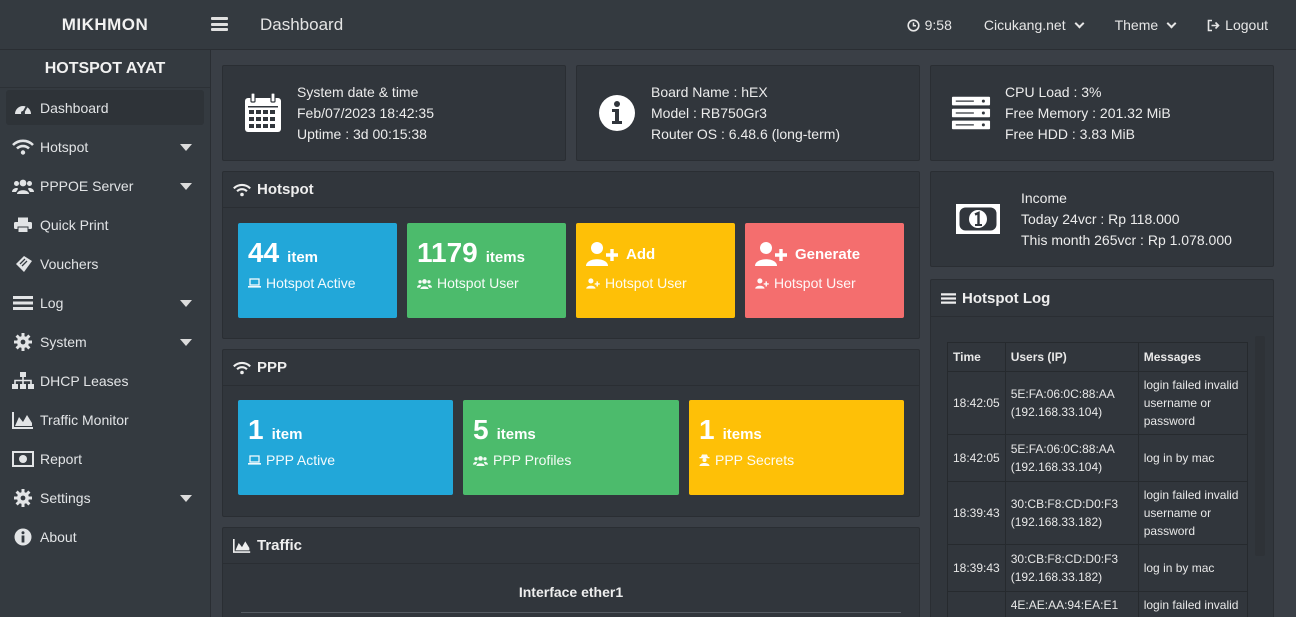  I want to click on sidebar-item-label: Vouchers, so click(69, 263).